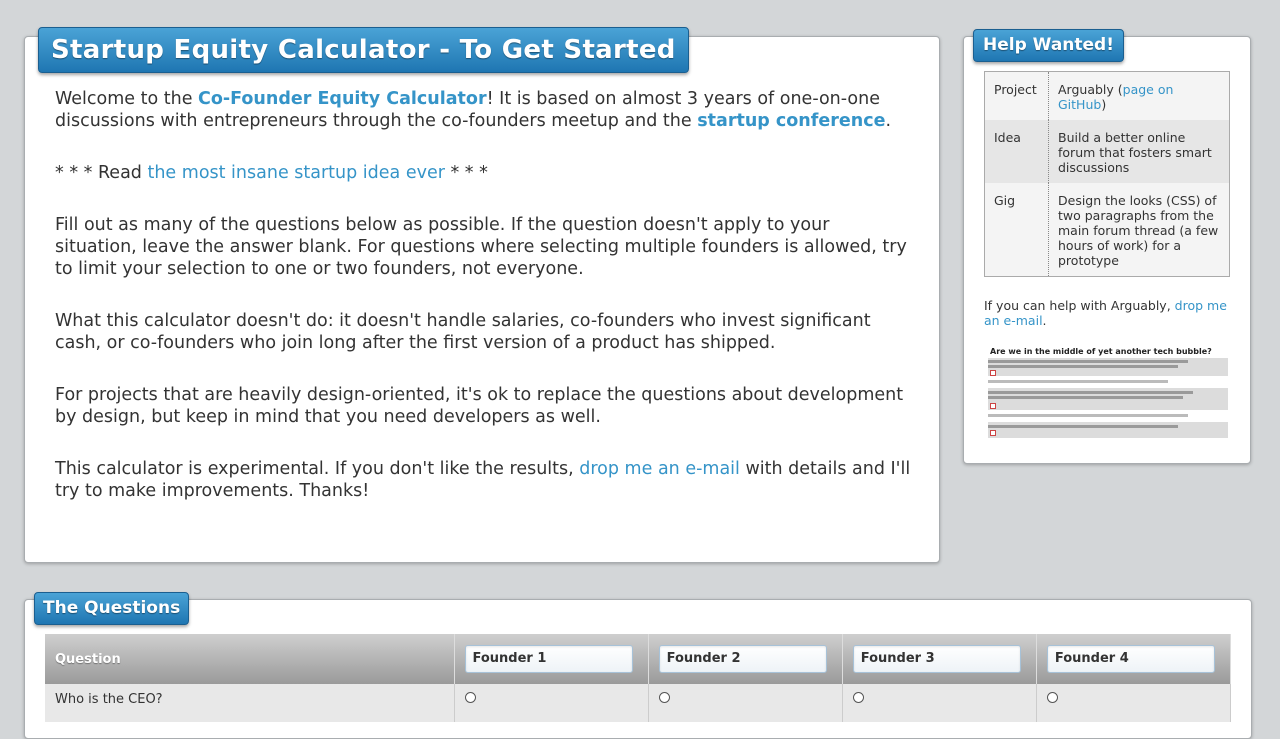 This screenshot has width=1280, height=739. Describe the element at coordinates (295, 173) in the screenshot. I see `insane-idea-link: the most insane startup idea ever` at that location.